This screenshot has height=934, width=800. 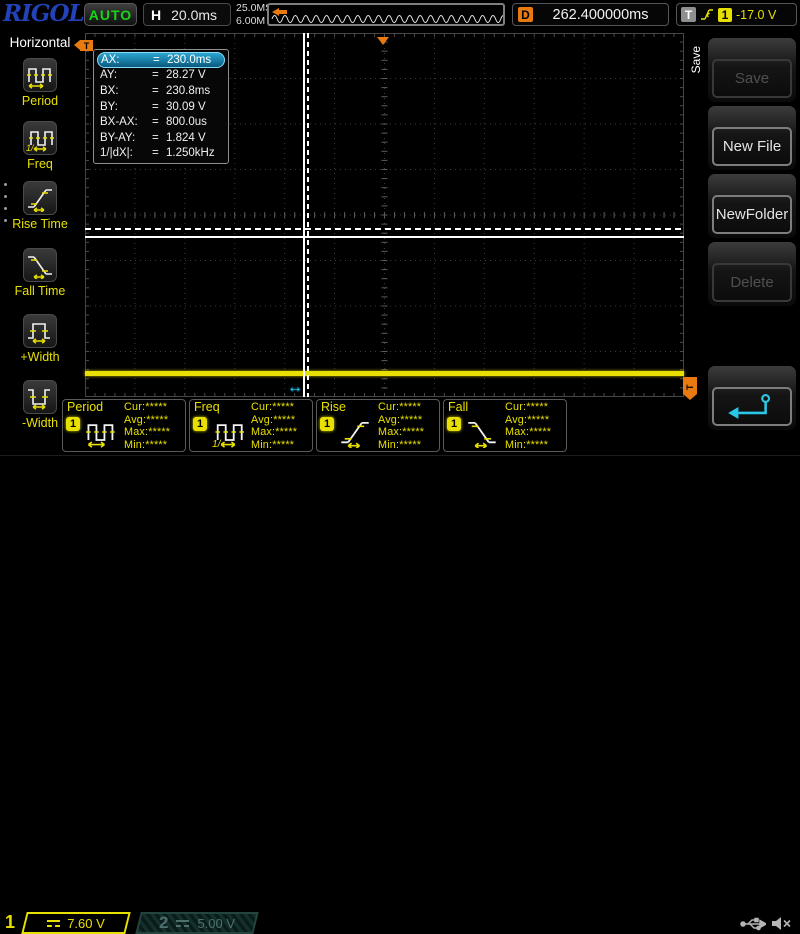 I want to click on menu-tab-save: Save, so click(x=696, y=60).